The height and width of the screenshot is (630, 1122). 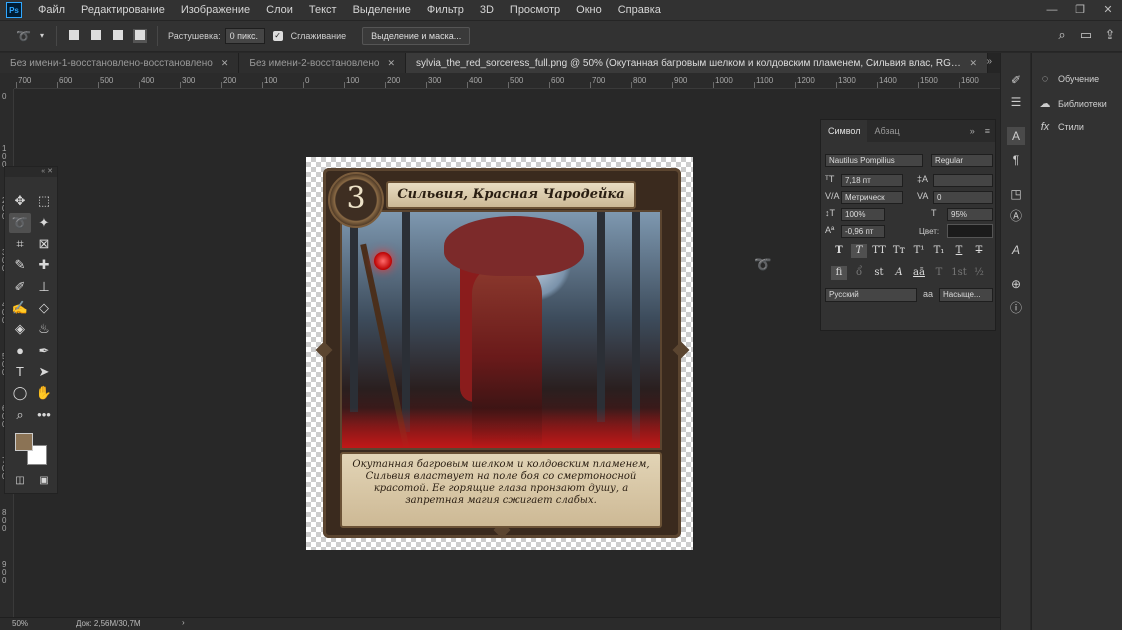 What do you see at coordinates (42, 36) in the screenshot?
I see `chevron-down-icon: ▾` at bounding box center [42, 36].